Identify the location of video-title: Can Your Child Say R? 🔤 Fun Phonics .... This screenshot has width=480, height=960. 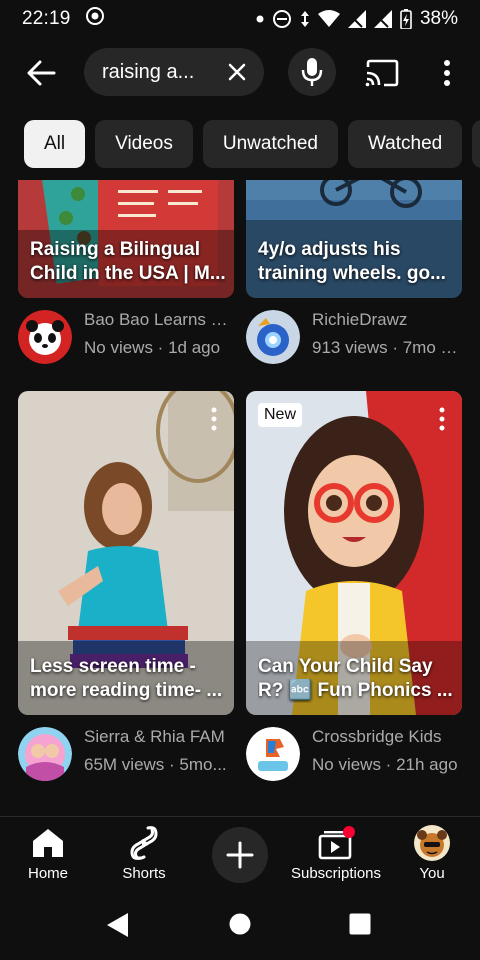
(355, 678).